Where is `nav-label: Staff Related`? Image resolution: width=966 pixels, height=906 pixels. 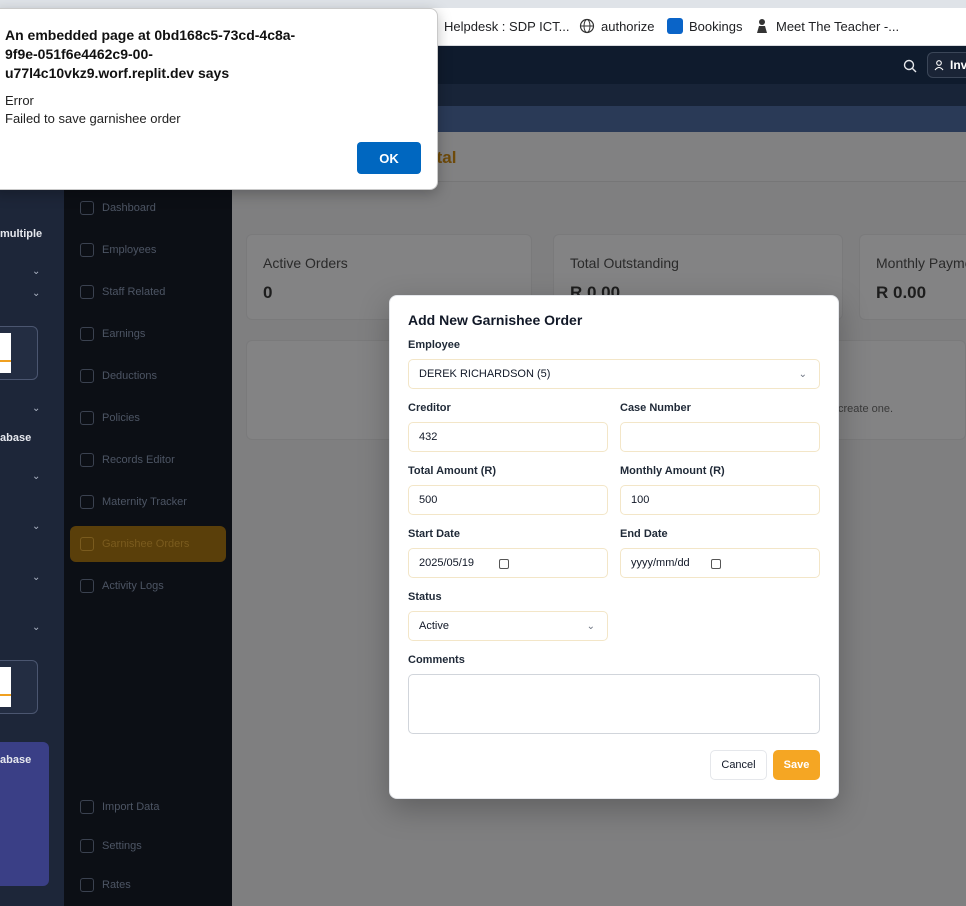
nav-label: Staff Related is located at coordinates (134, 292).